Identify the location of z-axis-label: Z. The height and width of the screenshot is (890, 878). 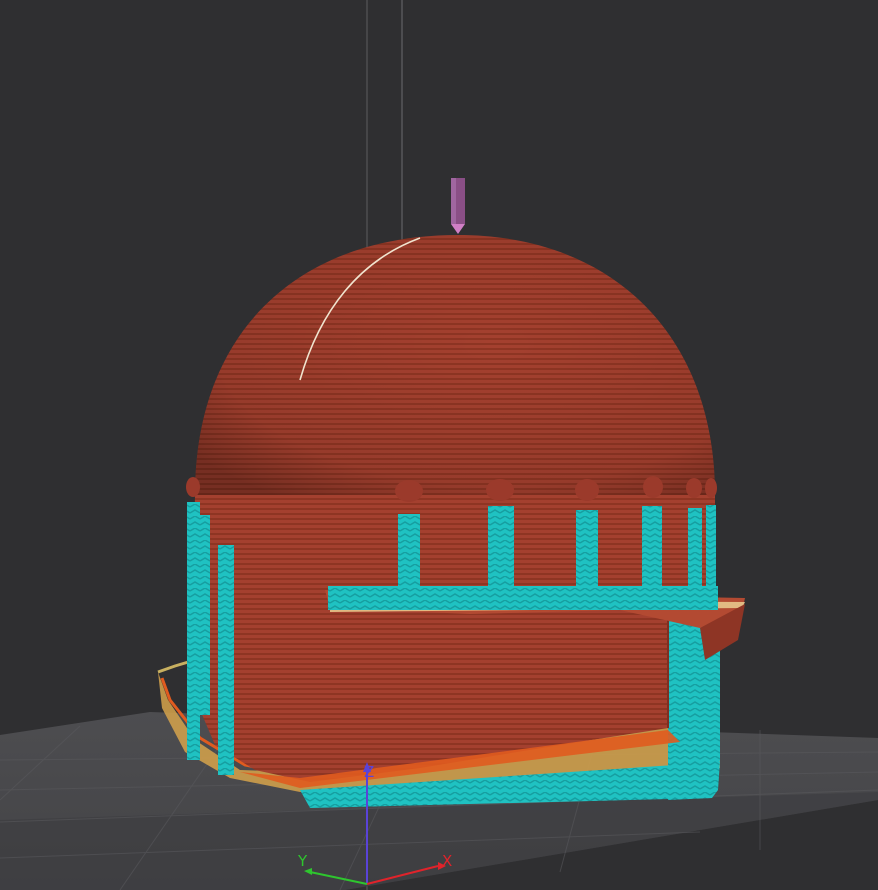
(369, 772).